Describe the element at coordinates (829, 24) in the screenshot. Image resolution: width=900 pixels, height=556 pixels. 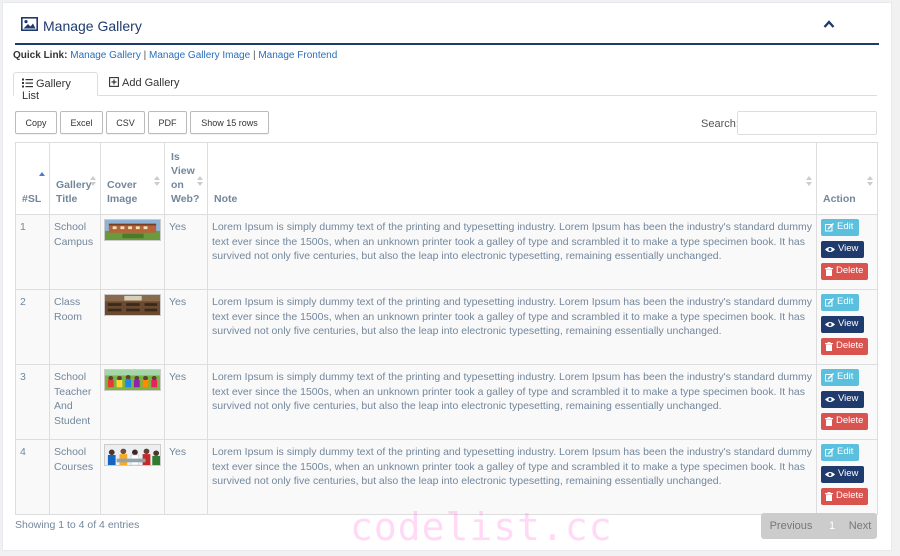
I see `chevron-up-icon` at that location.